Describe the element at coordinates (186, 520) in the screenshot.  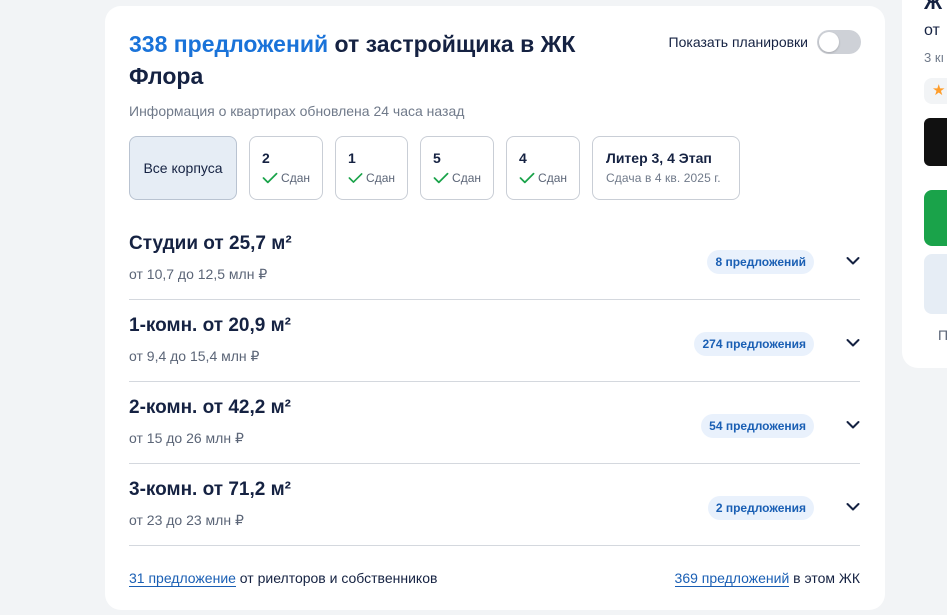
I see `group-price: от 23 до 23 млн ₽` at that location.